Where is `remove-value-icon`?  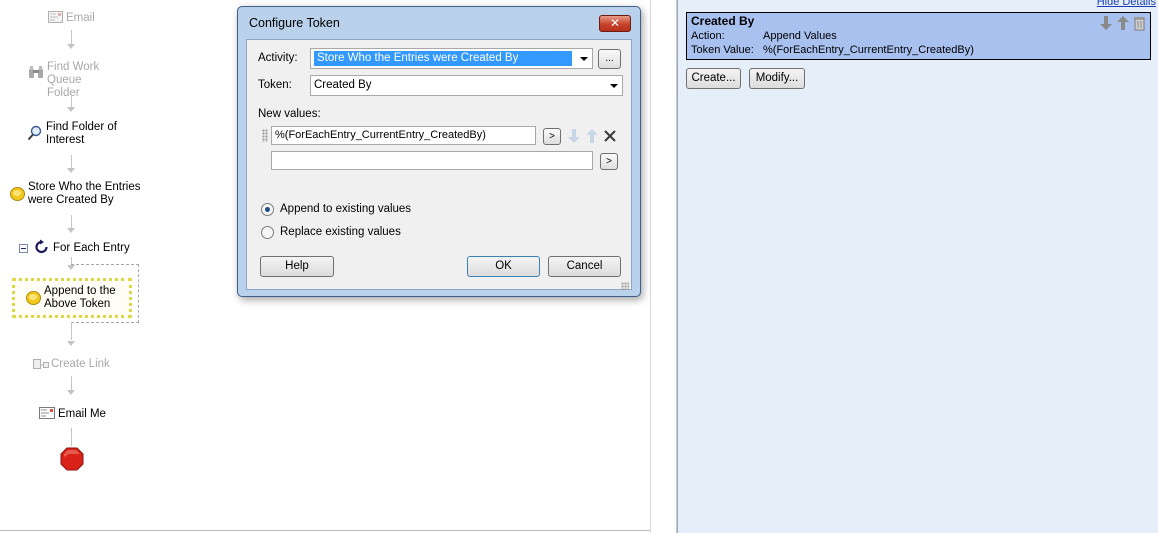 remove-value-icon is located at coordinates (610, 137).